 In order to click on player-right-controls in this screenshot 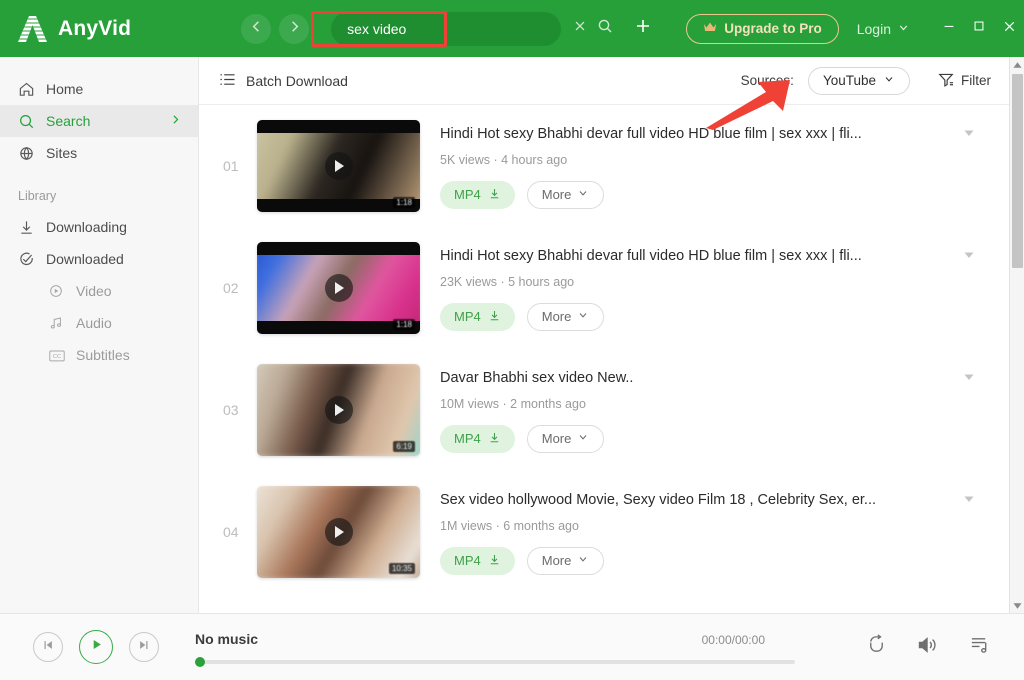, I will do `click(928, 647)`.